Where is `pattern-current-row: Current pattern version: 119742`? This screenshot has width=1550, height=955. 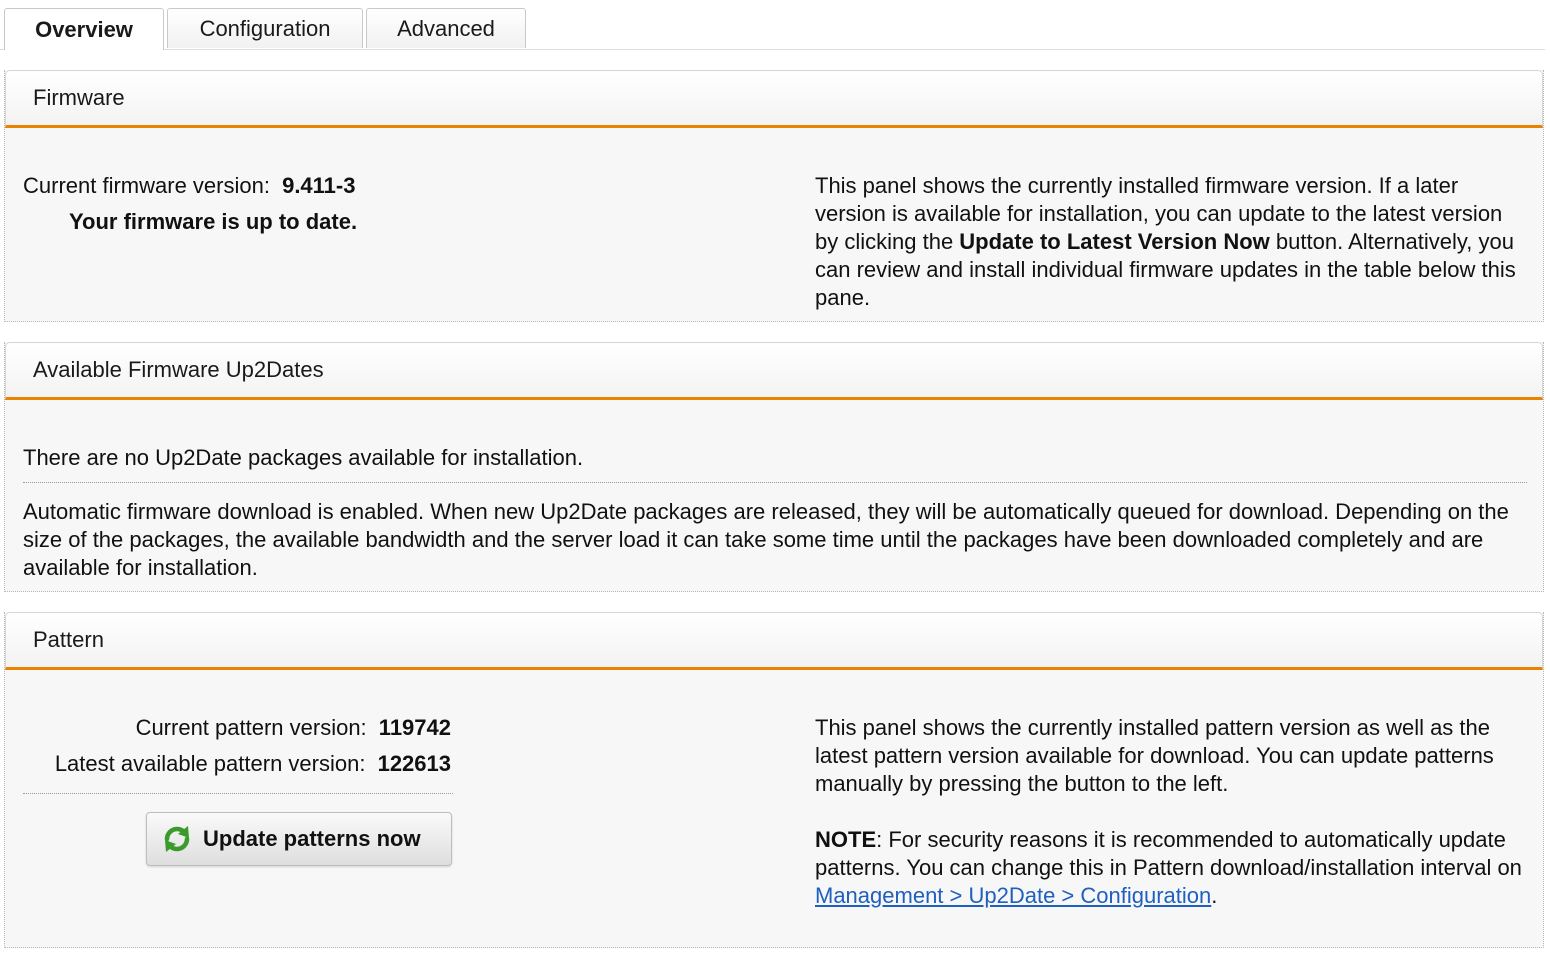
pattern-current-row: Current pattern version: 119742 is located at coordinates (237, 728).